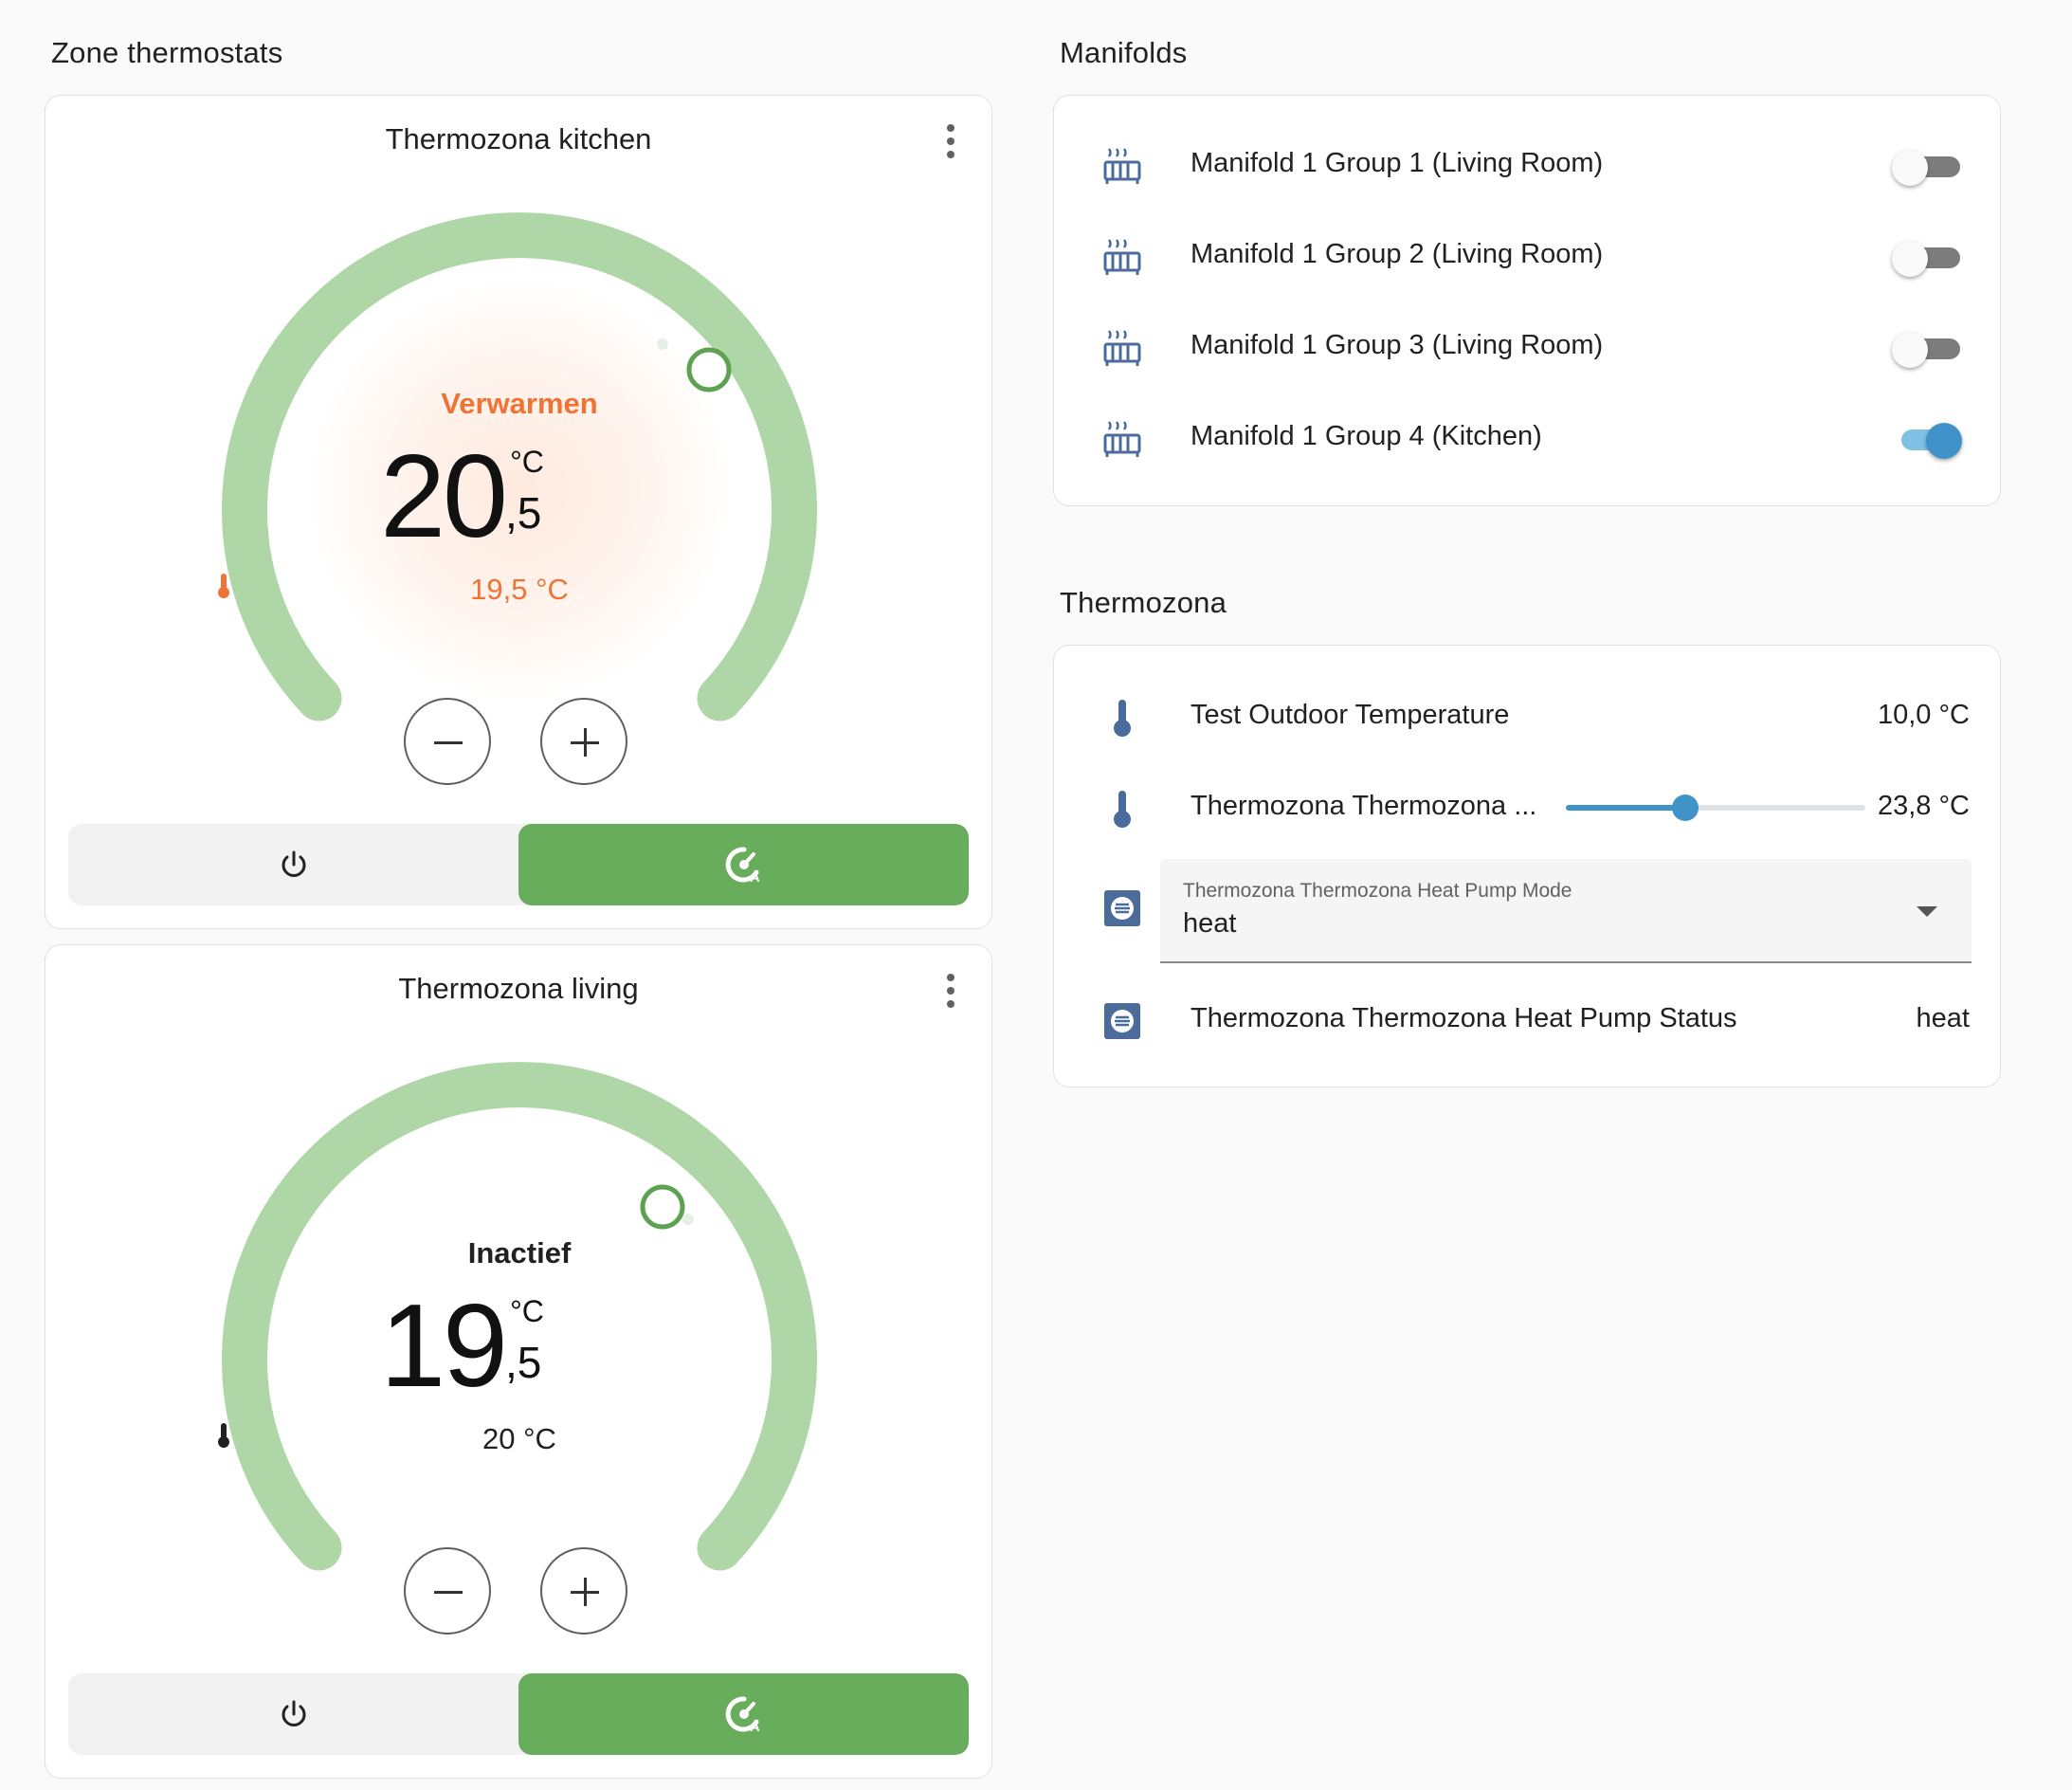  I want to click on thermostat-dial: Verwarmen 20 °C ,5 19,5 °C, so click(519, 499).